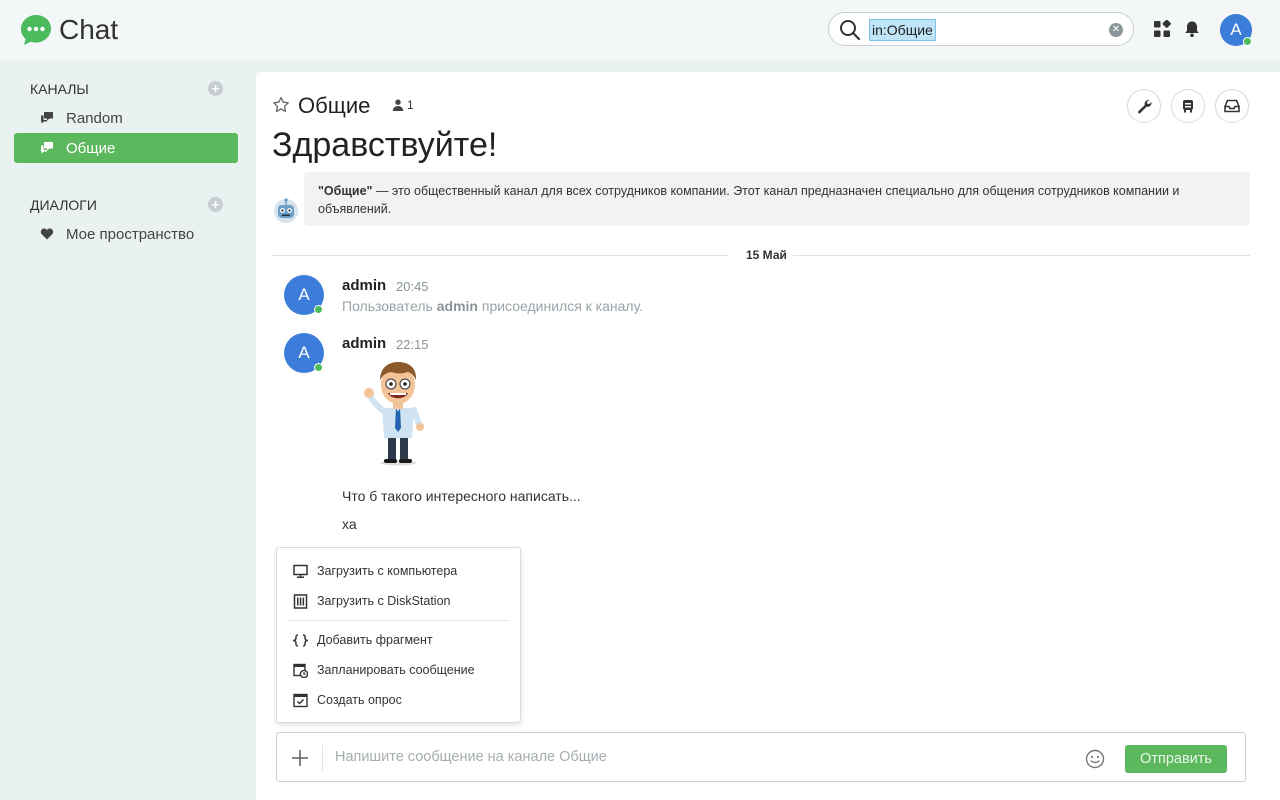 The width and height of the screenshot is (1280, 800). What do you see at coordinates (385, 145) in the screenshot?
I see `welcome-heading: Здравствуйте!` at bounding box center [385, 145].